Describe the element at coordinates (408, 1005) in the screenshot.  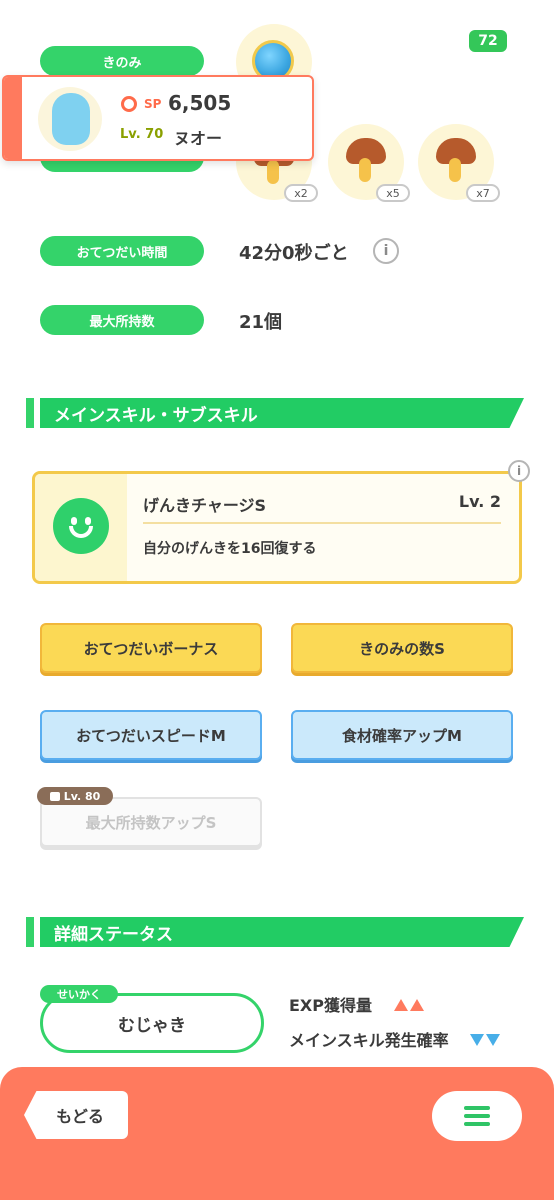
I see `up-arrows-icon` at that location.